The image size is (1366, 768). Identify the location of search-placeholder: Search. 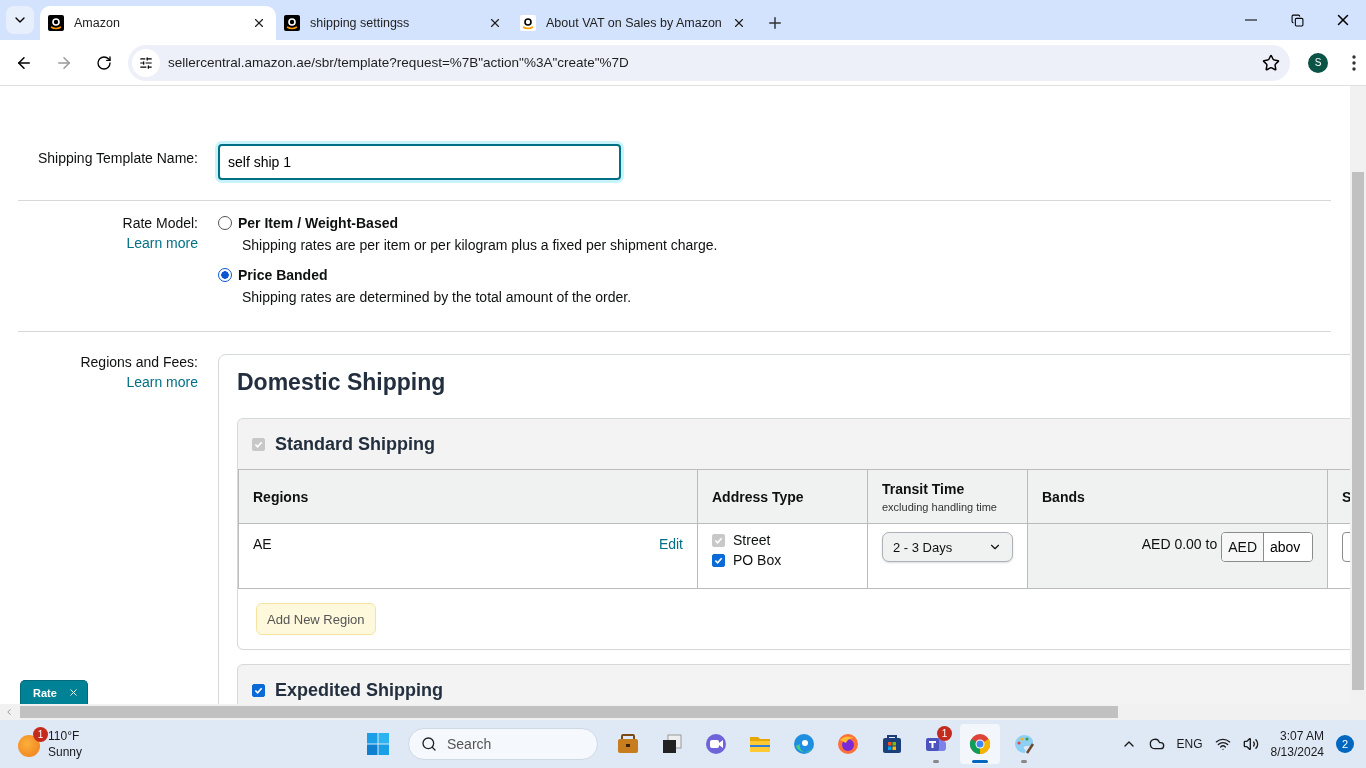
(469, 744).